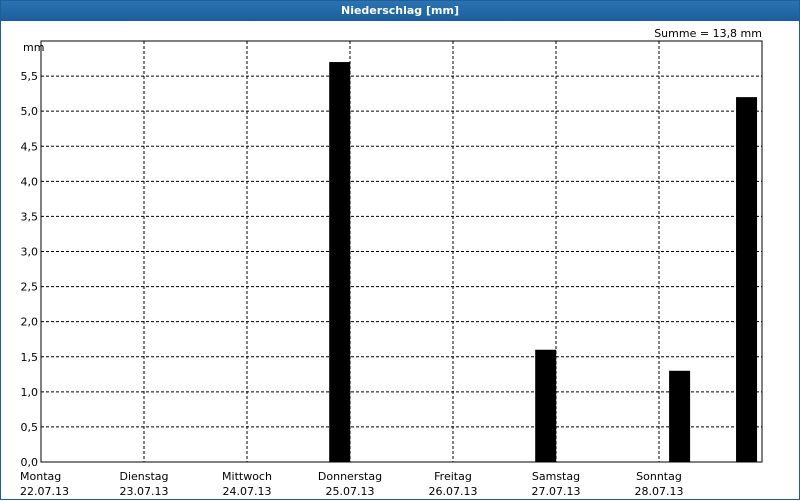 Image resolution: width=800 pixels, height=501 pixels. What do you see at coordinates (30, 322) in the screenshot?
I see `y-tick-label: 2,0` at bounding box center [30, 322].